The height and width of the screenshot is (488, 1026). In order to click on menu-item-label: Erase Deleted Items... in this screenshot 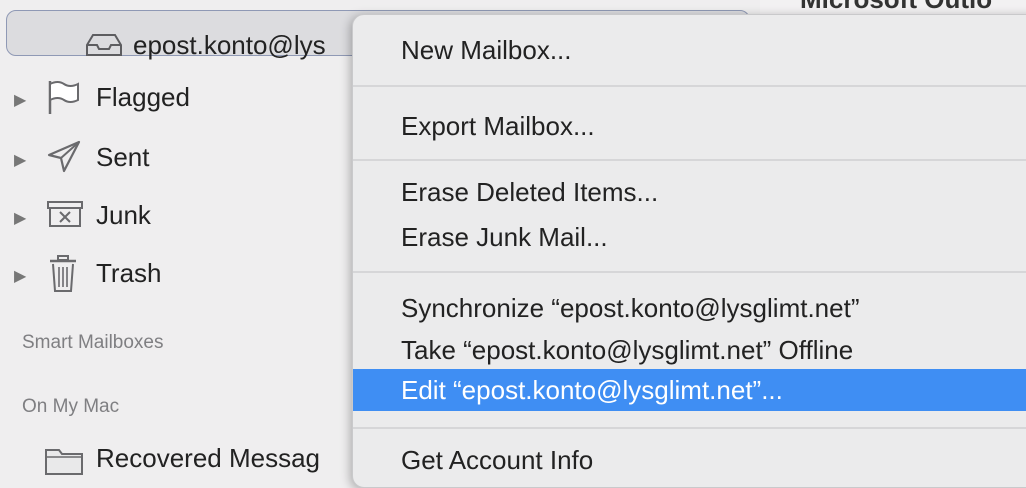, I will do `click(530, 192)`.